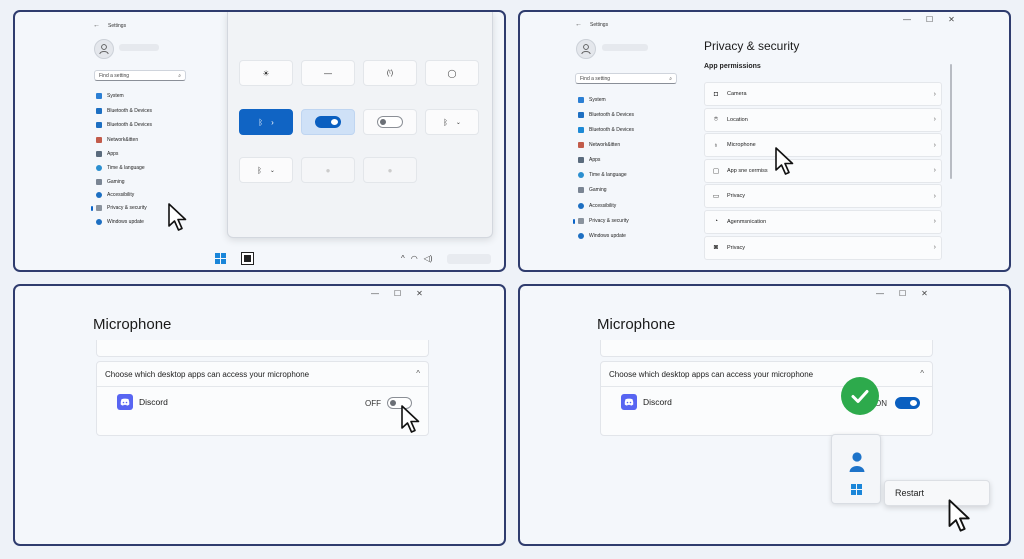 This screenshot has height=559, width=1024. Describe the element at coordinates (99, 195) in the screenshot. I see `accessibility-icon` at that location.